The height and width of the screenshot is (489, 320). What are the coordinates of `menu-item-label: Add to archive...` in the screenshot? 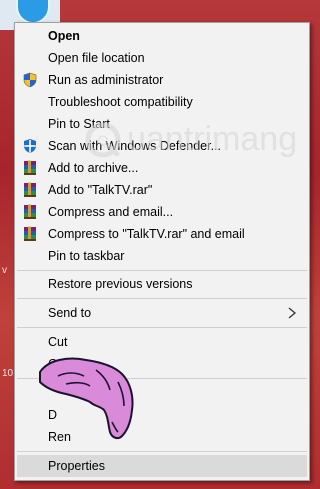 It's located at (93, 168).